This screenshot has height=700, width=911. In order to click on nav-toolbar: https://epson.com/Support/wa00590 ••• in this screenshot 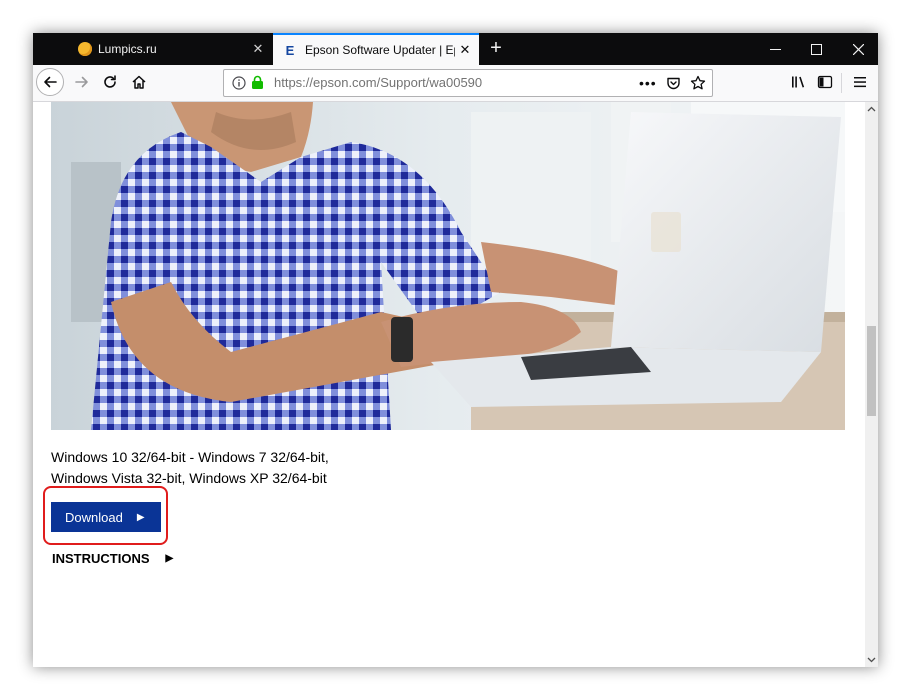, I will do `click(455, 83)`.